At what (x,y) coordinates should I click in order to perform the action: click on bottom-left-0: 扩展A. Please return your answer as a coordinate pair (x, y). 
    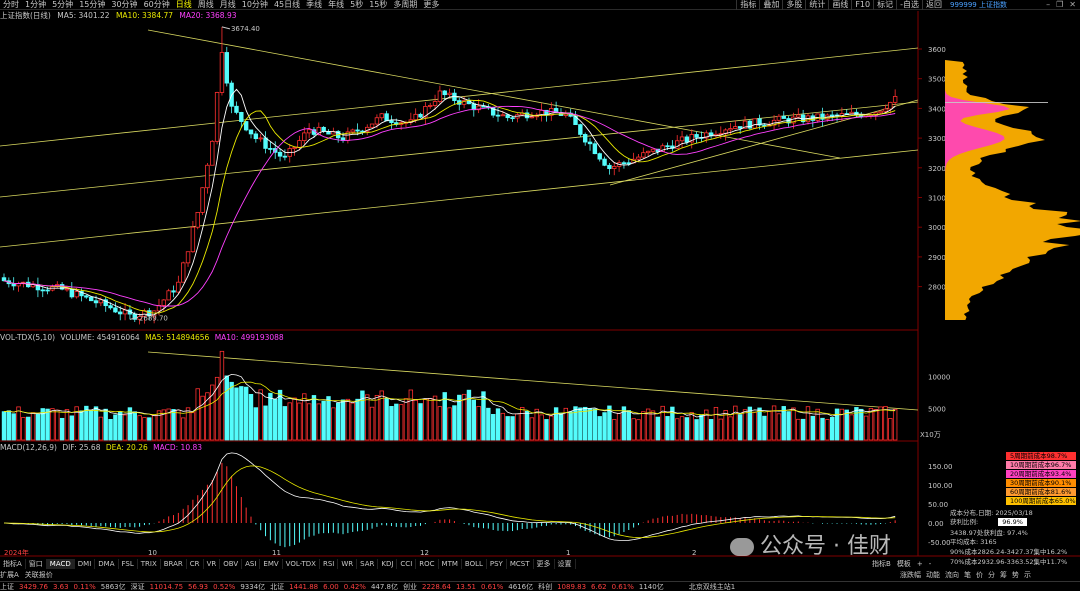
    Looking at the image, I should click on (9, 575).